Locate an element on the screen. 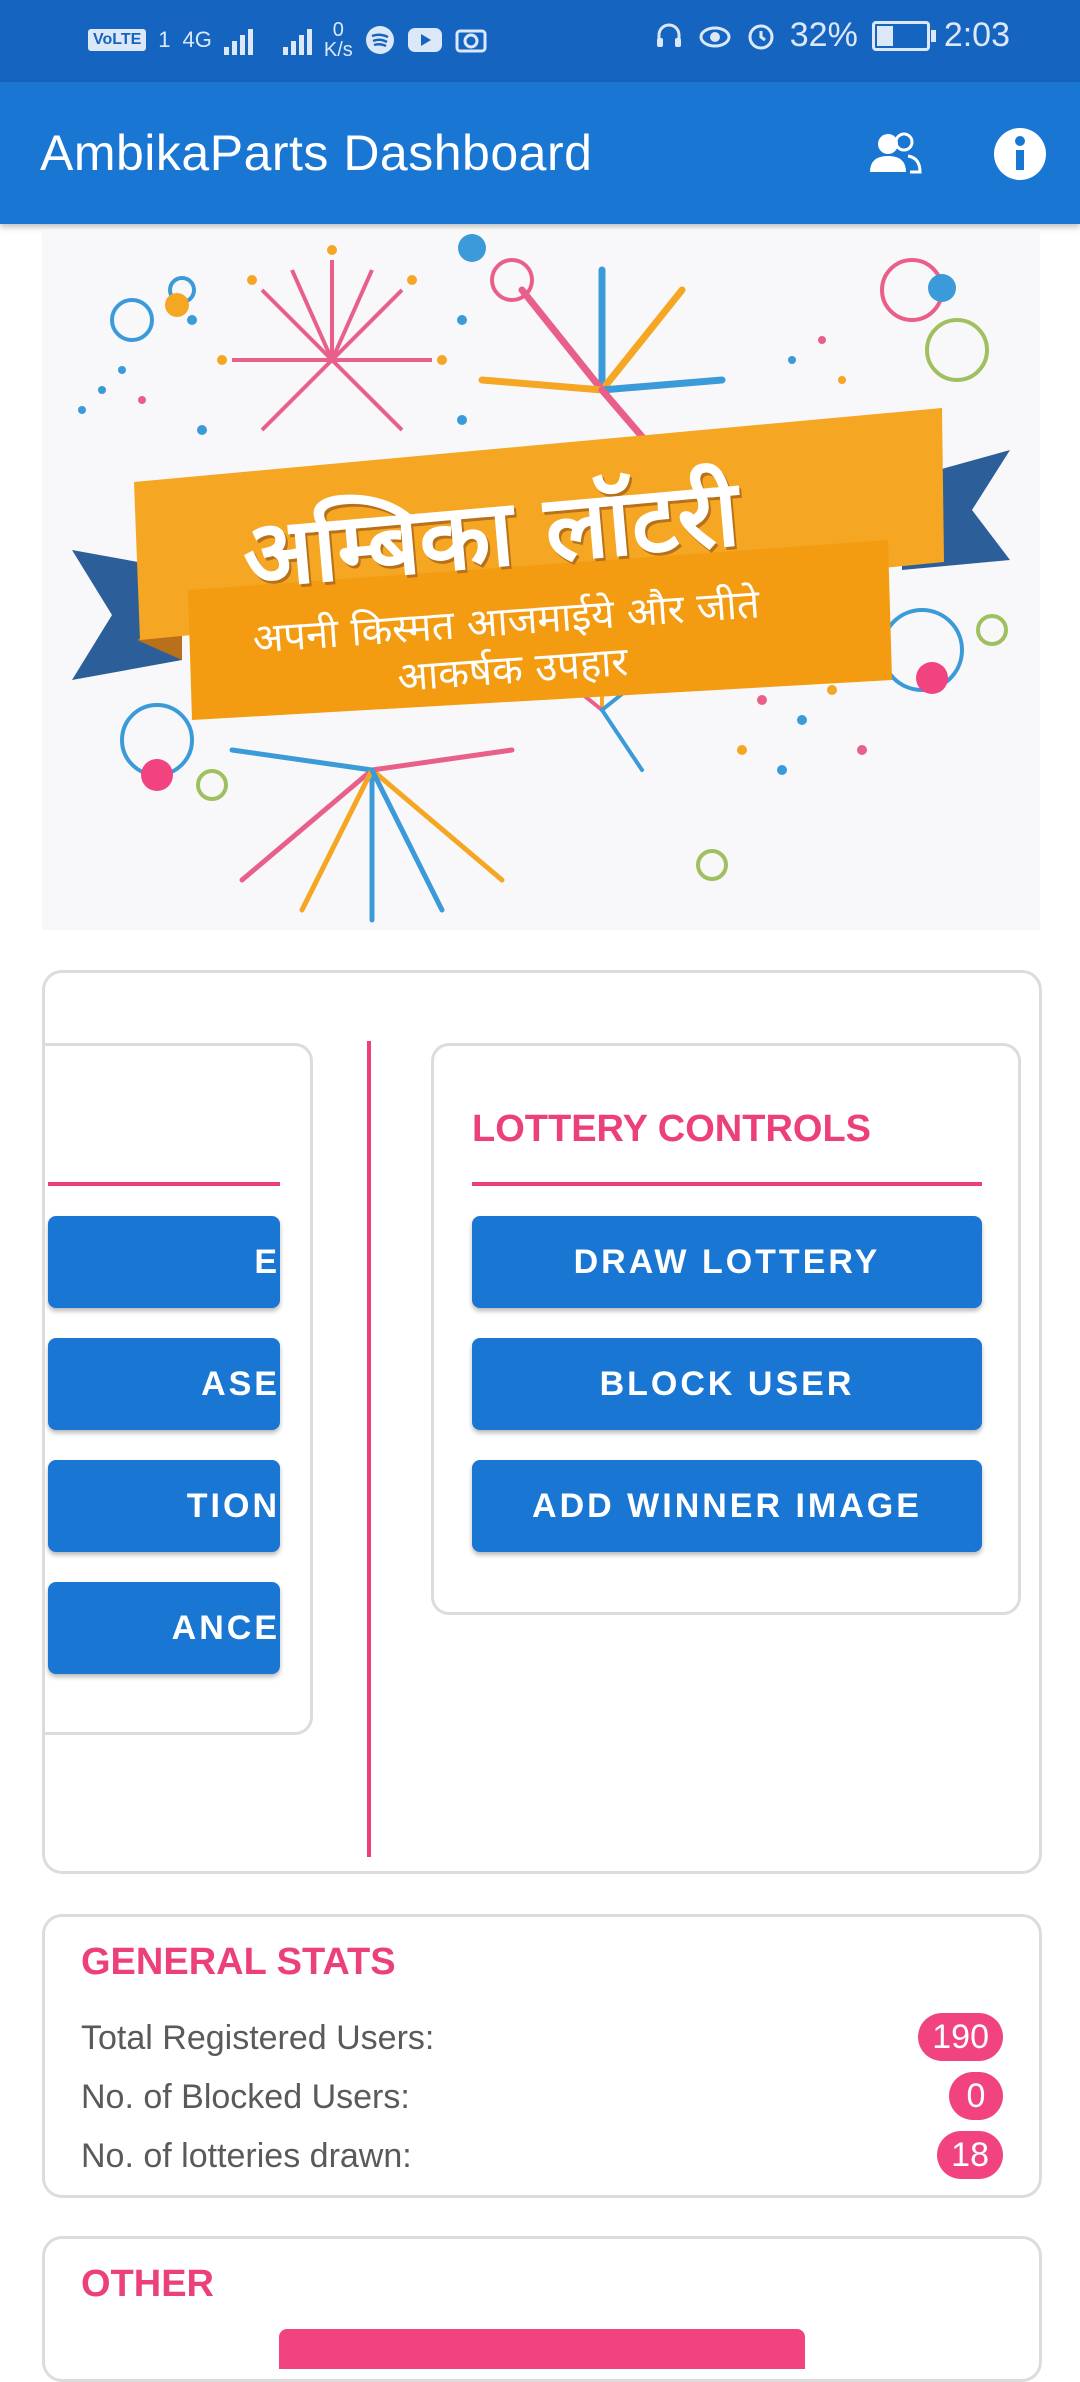 Image resolution: width=1080 pixels, height=2382 pixels. status-left-icons: VoLTE 1 4G 0 K/s is located at coordinates (287, 40).